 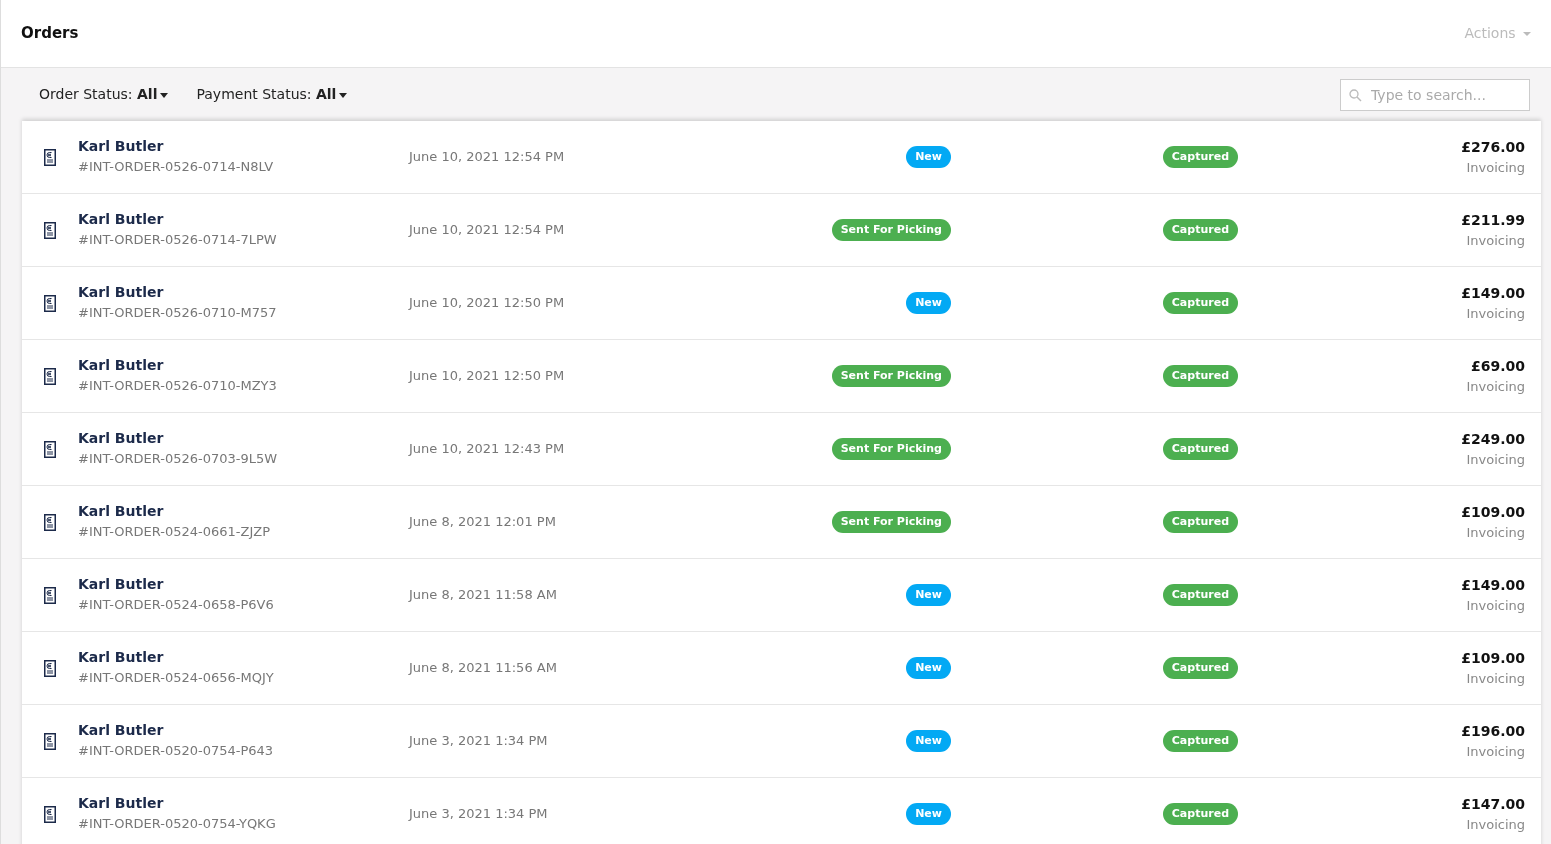 What do you see at coordinates (178, 313) in the screenshot?
I see `order-number: #INT-ORDER-0526-0710-M757` at bounding box center [178, 313].